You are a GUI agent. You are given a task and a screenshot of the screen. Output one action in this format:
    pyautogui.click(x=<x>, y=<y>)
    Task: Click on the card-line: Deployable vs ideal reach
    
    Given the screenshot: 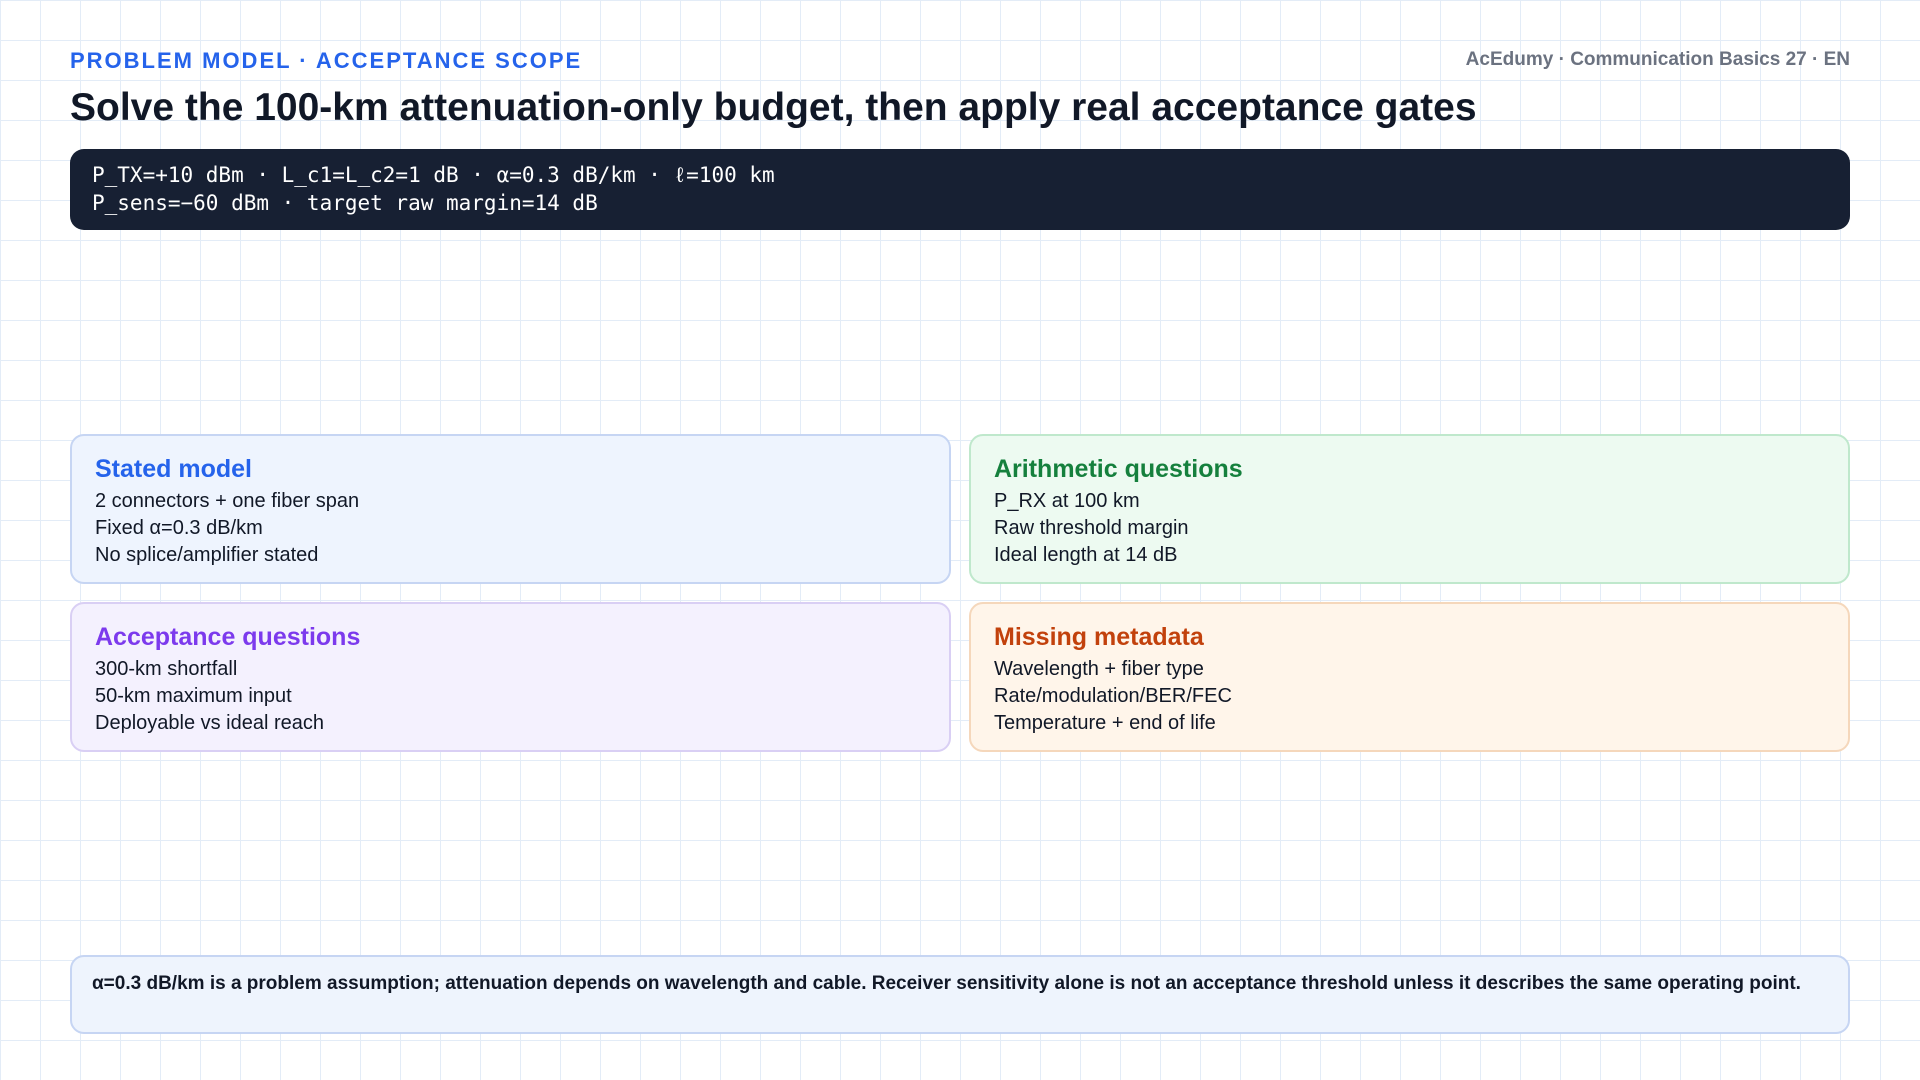 What is the action you would take?
    pyautogui.click(x=210, y=723)
    